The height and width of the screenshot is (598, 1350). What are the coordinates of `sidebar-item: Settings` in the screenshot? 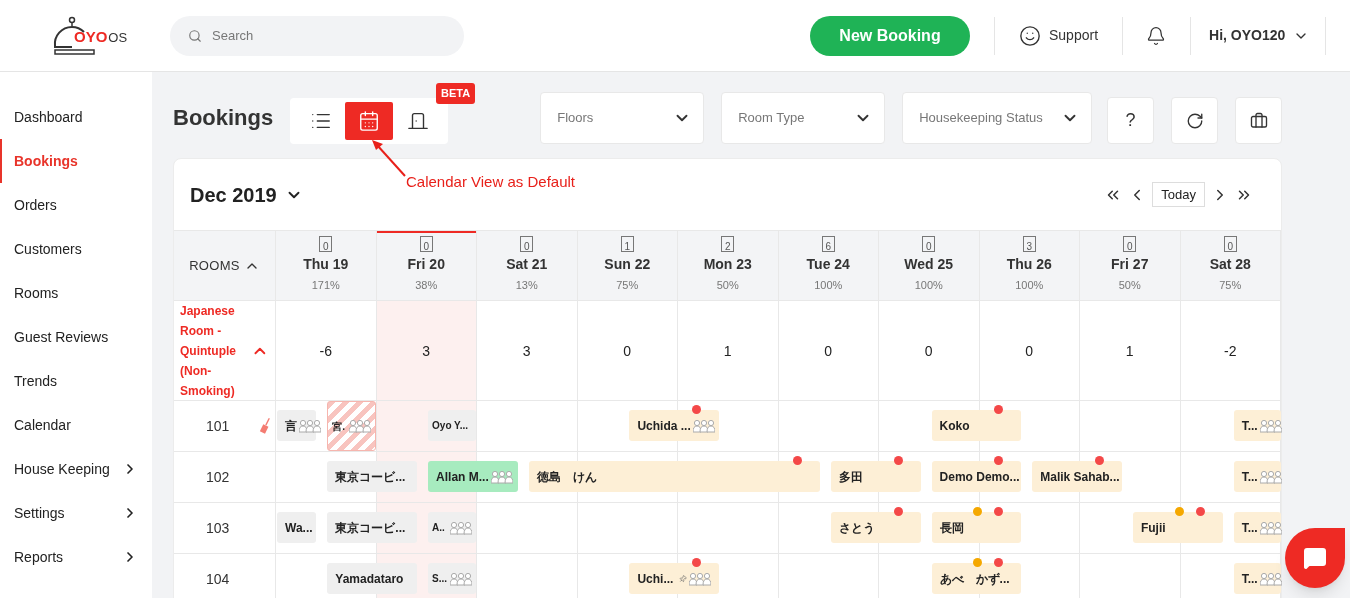 It's located at (76, 513).